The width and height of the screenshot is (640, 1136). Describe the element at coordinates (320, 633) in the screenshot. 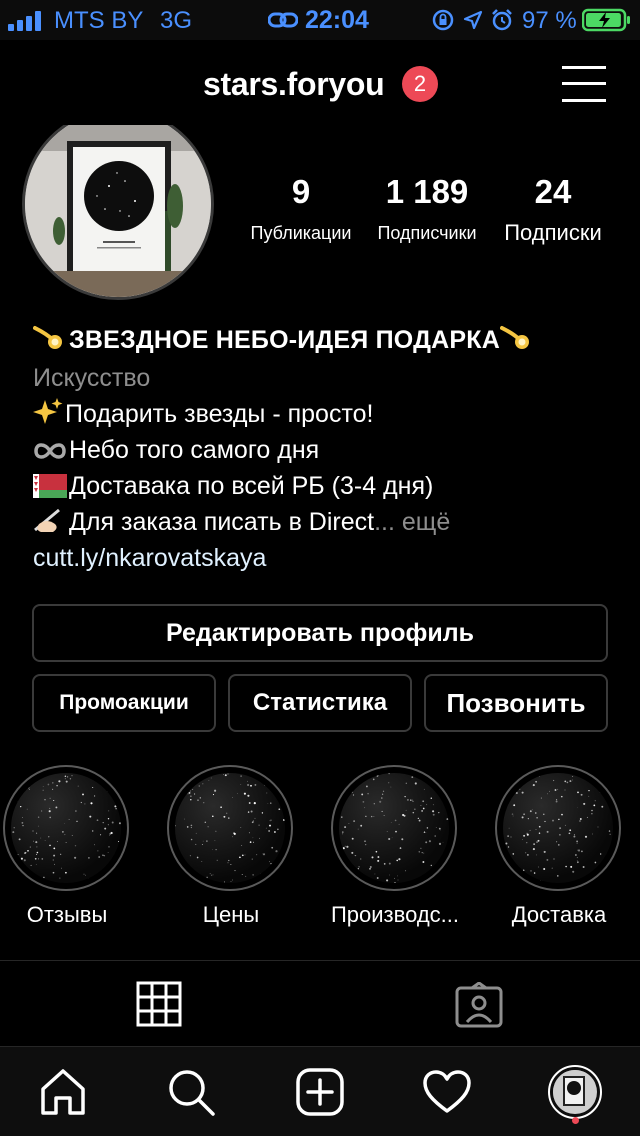

I see `edit-profile-button: Редактировать профиль` at that location.